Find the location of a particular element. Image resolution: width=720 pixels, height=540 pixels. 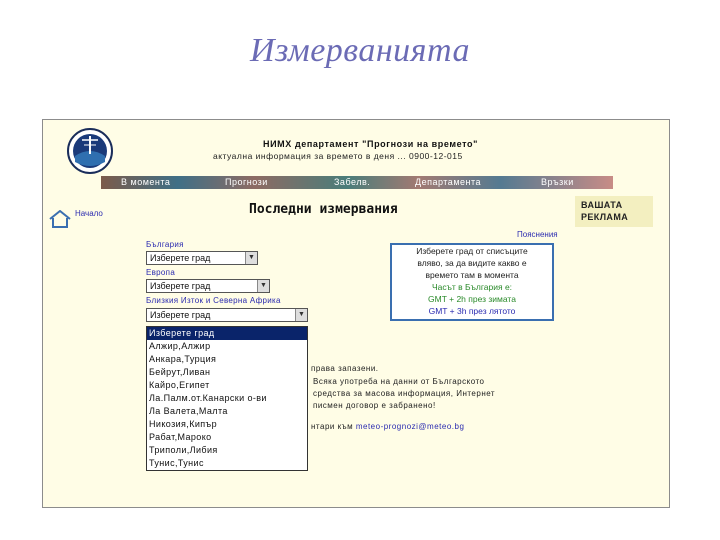

nimh-logo-icon is located at coordinates (90, 151).